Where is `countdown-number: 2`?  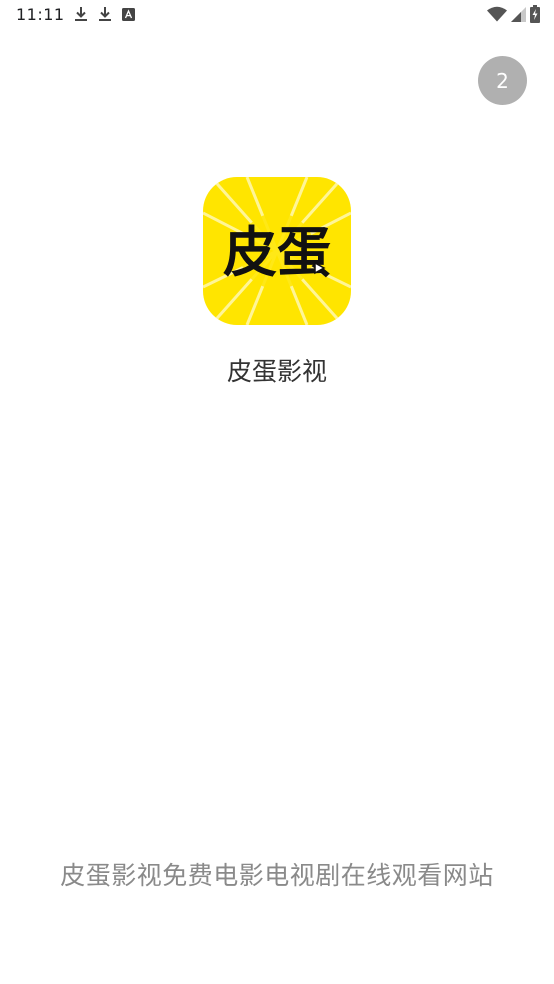 countdown-number: 2 is located at coordinates (502, 80).